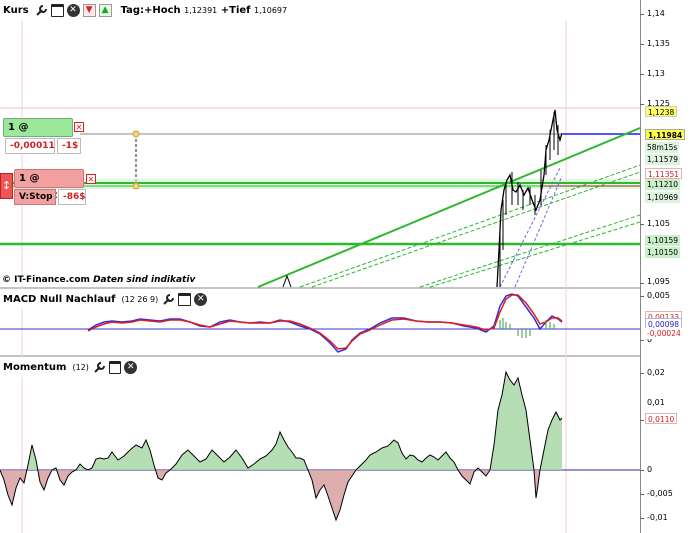  Describe the element at coordinates (72, 197) in the screenshot. I see `stop-money: -86$` at that location.